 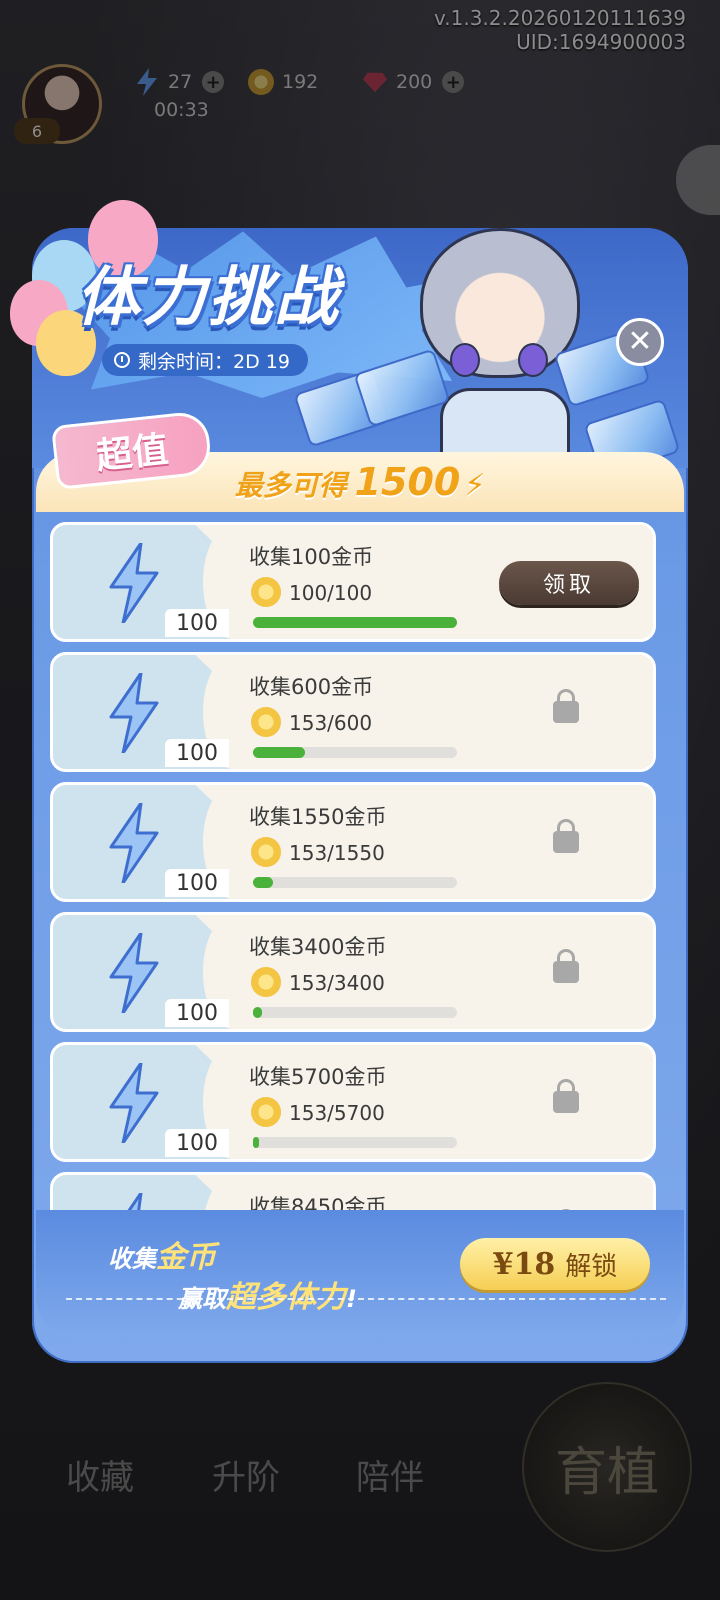 What do you see at coordinates (524, 1264) in the screenshot?
I see `unlock-price: ¥18` at bounding box center [524, 1264].